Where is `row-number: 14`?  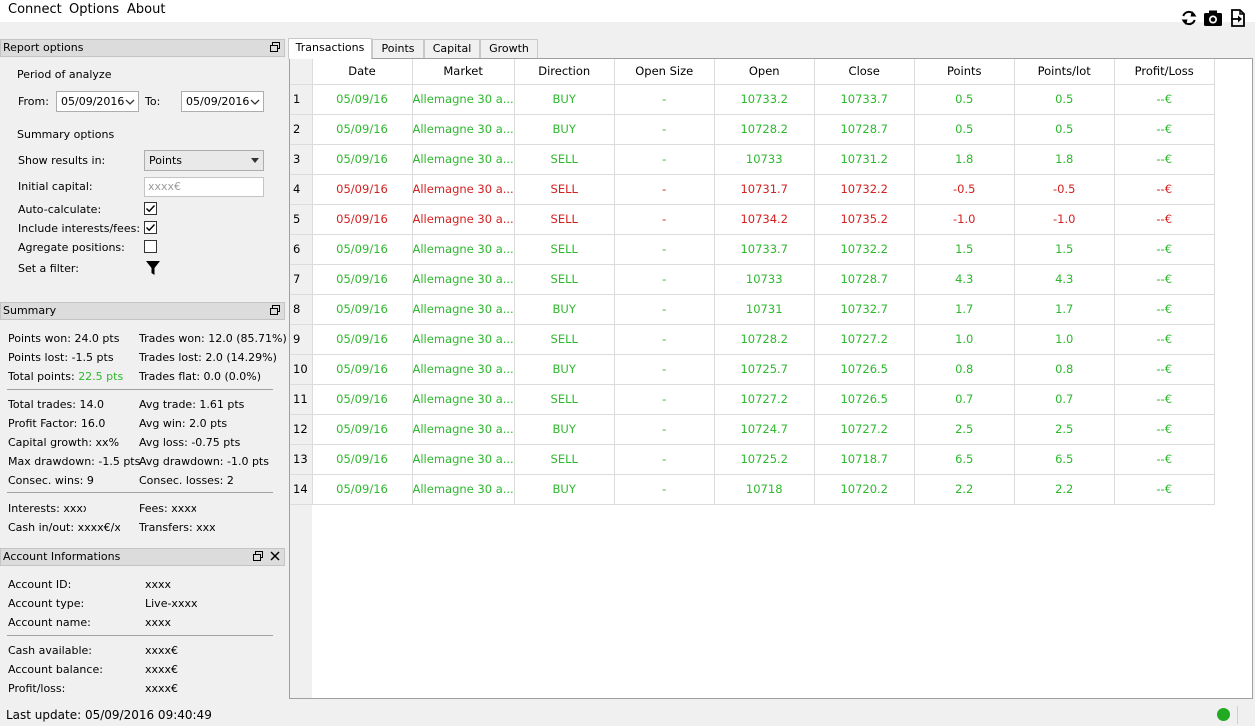 row-number: 14 is located at coordinates (301, 489).